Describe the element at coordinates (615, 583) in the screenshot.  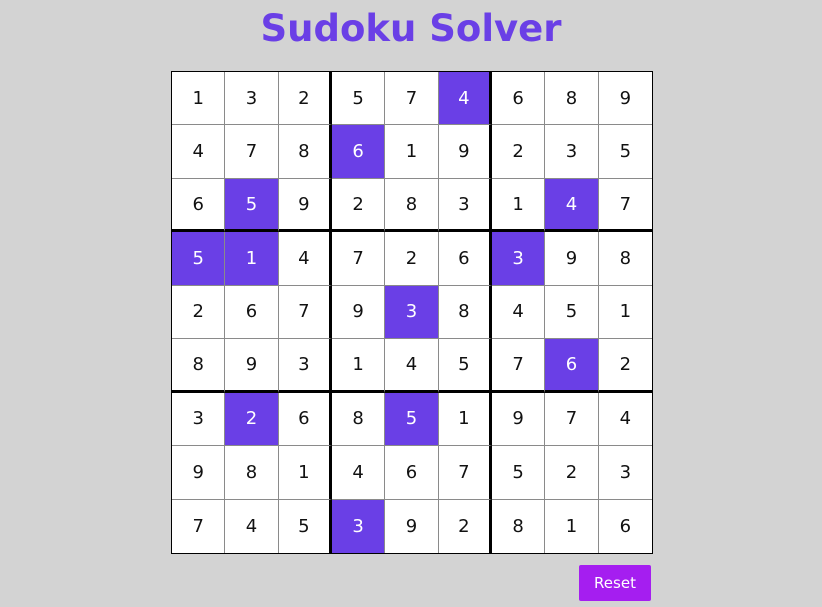
I see `reset-button: Reset` at that location.